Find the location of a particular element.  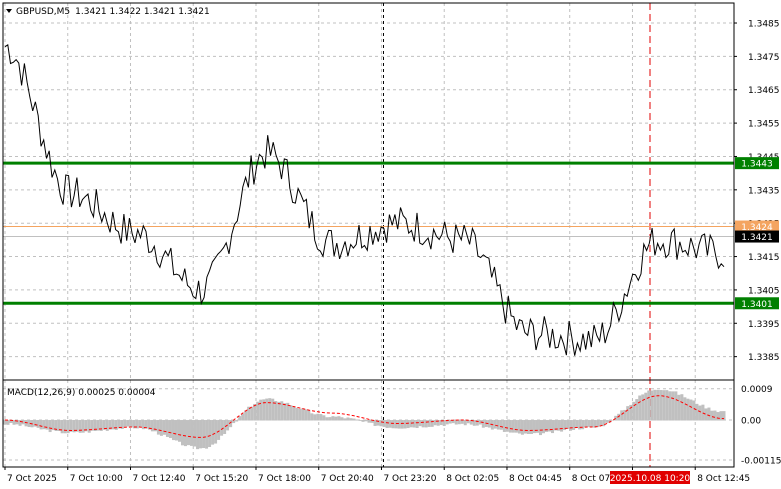

time-tick-label: 7 Oct 23:20 is located at coordinates (409, 479).